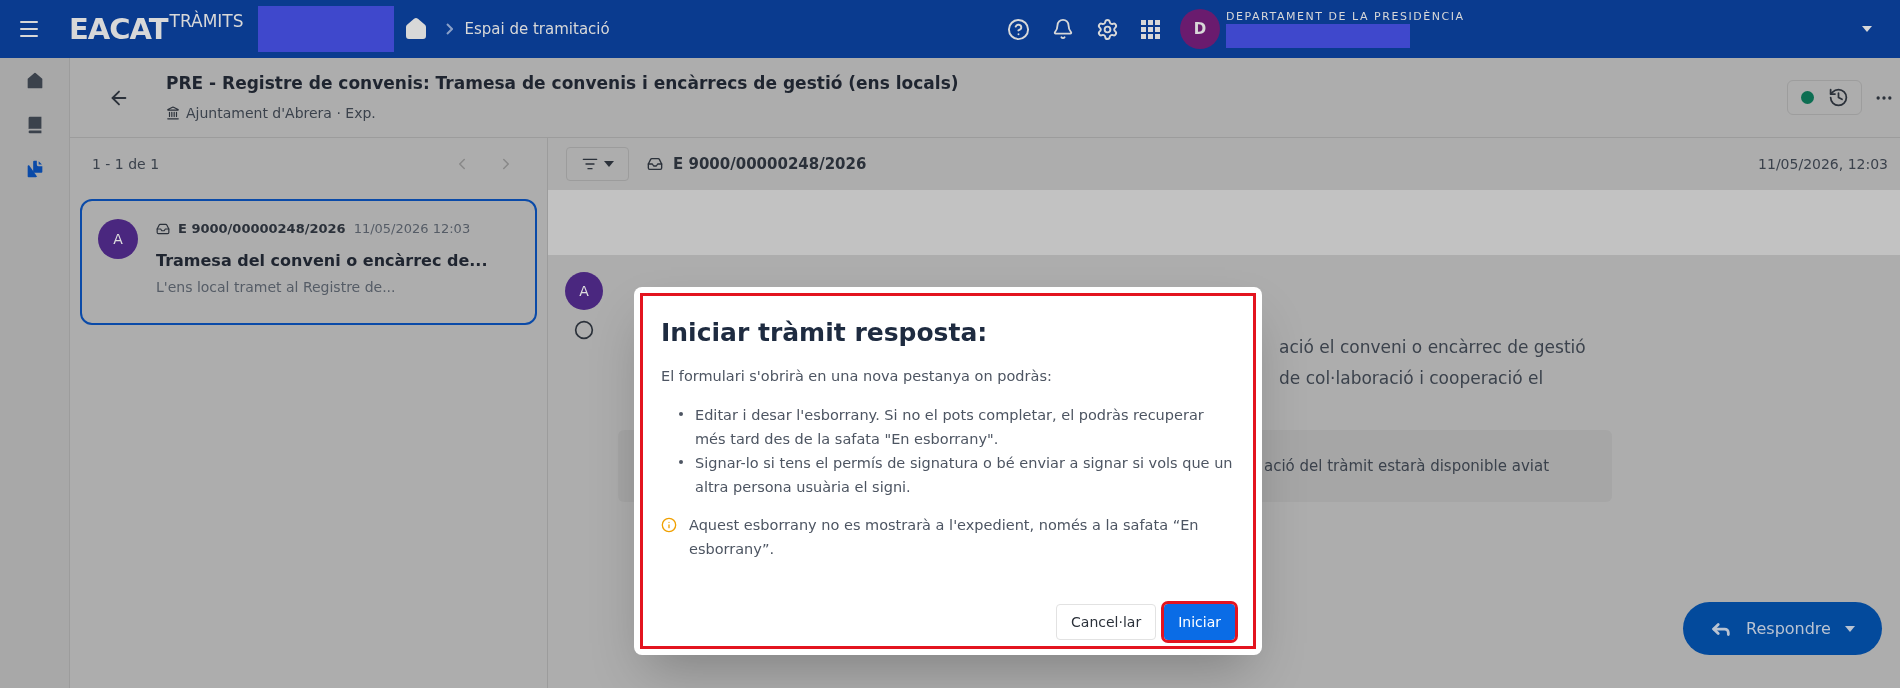 The height and width of the screenshot is (688, 1900). I want to click on notice-text: ació del tràmit estarà disponible aviat, so click(1407, 466).